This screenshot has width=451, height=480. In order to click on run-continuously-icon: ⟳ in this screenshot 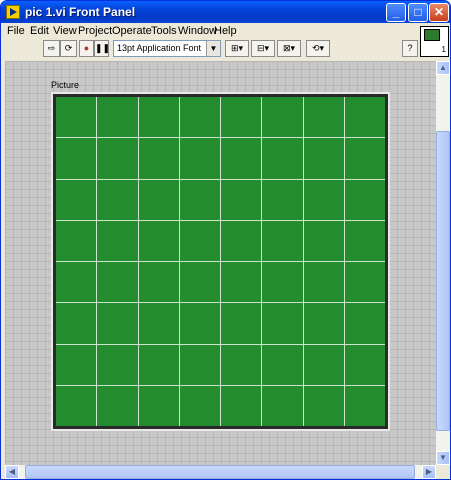, I will do `click(68, 48)`.